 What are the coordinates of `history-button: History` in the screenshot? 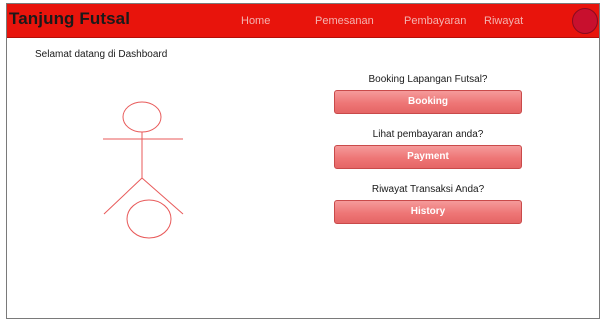 It's located at (428, 212).